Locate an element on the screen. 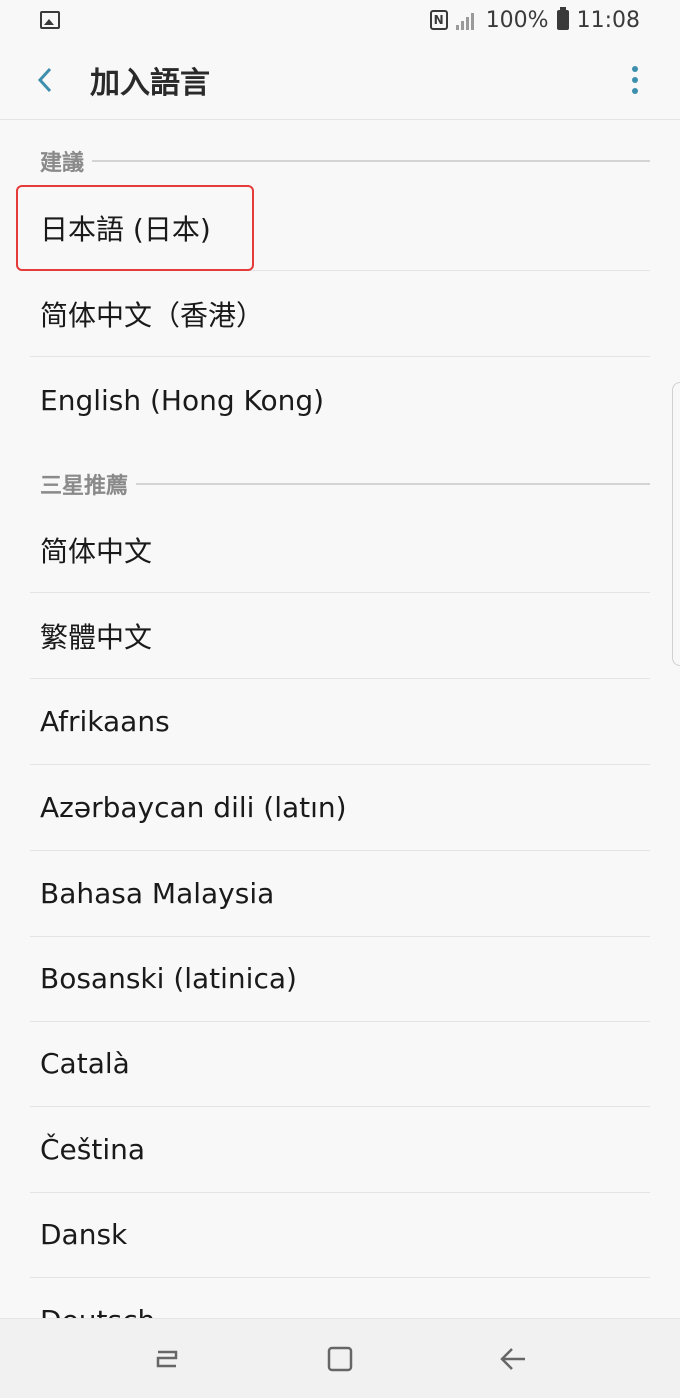 This screenshot has width=680, height=1398. app-bar: 加入語言 is located at coordinates (340, 80).